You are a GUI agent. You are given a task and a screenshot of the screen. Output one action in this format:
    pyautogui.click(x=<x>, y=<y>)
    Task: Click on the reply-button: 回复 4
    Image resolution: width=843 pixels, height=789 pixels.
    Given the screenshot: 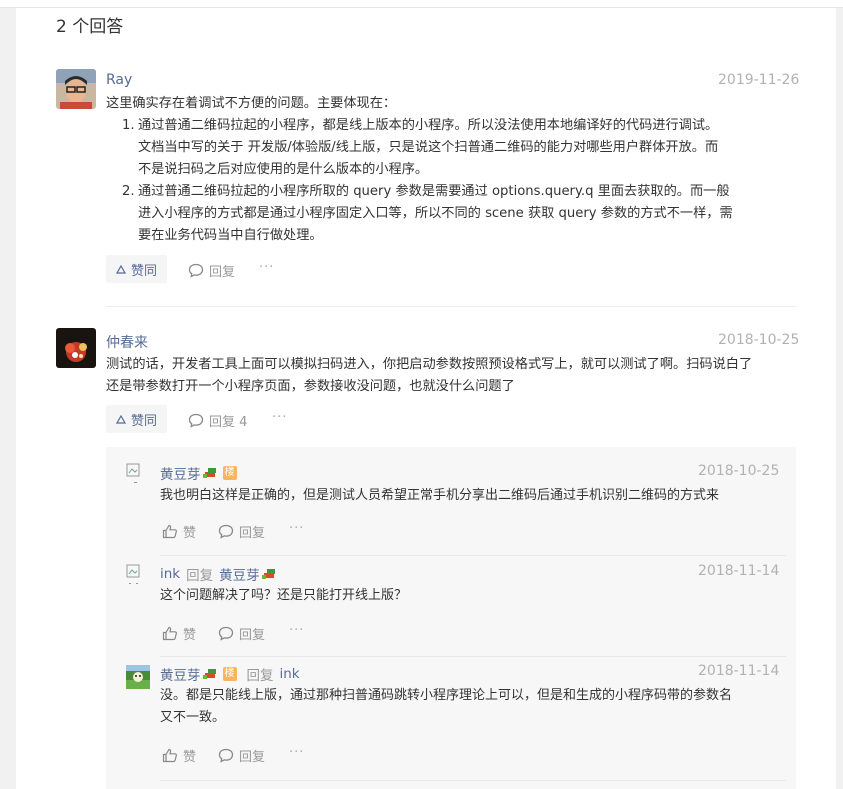 What is the action you would take?
    pyautogui.click(x=217, y=420)
    